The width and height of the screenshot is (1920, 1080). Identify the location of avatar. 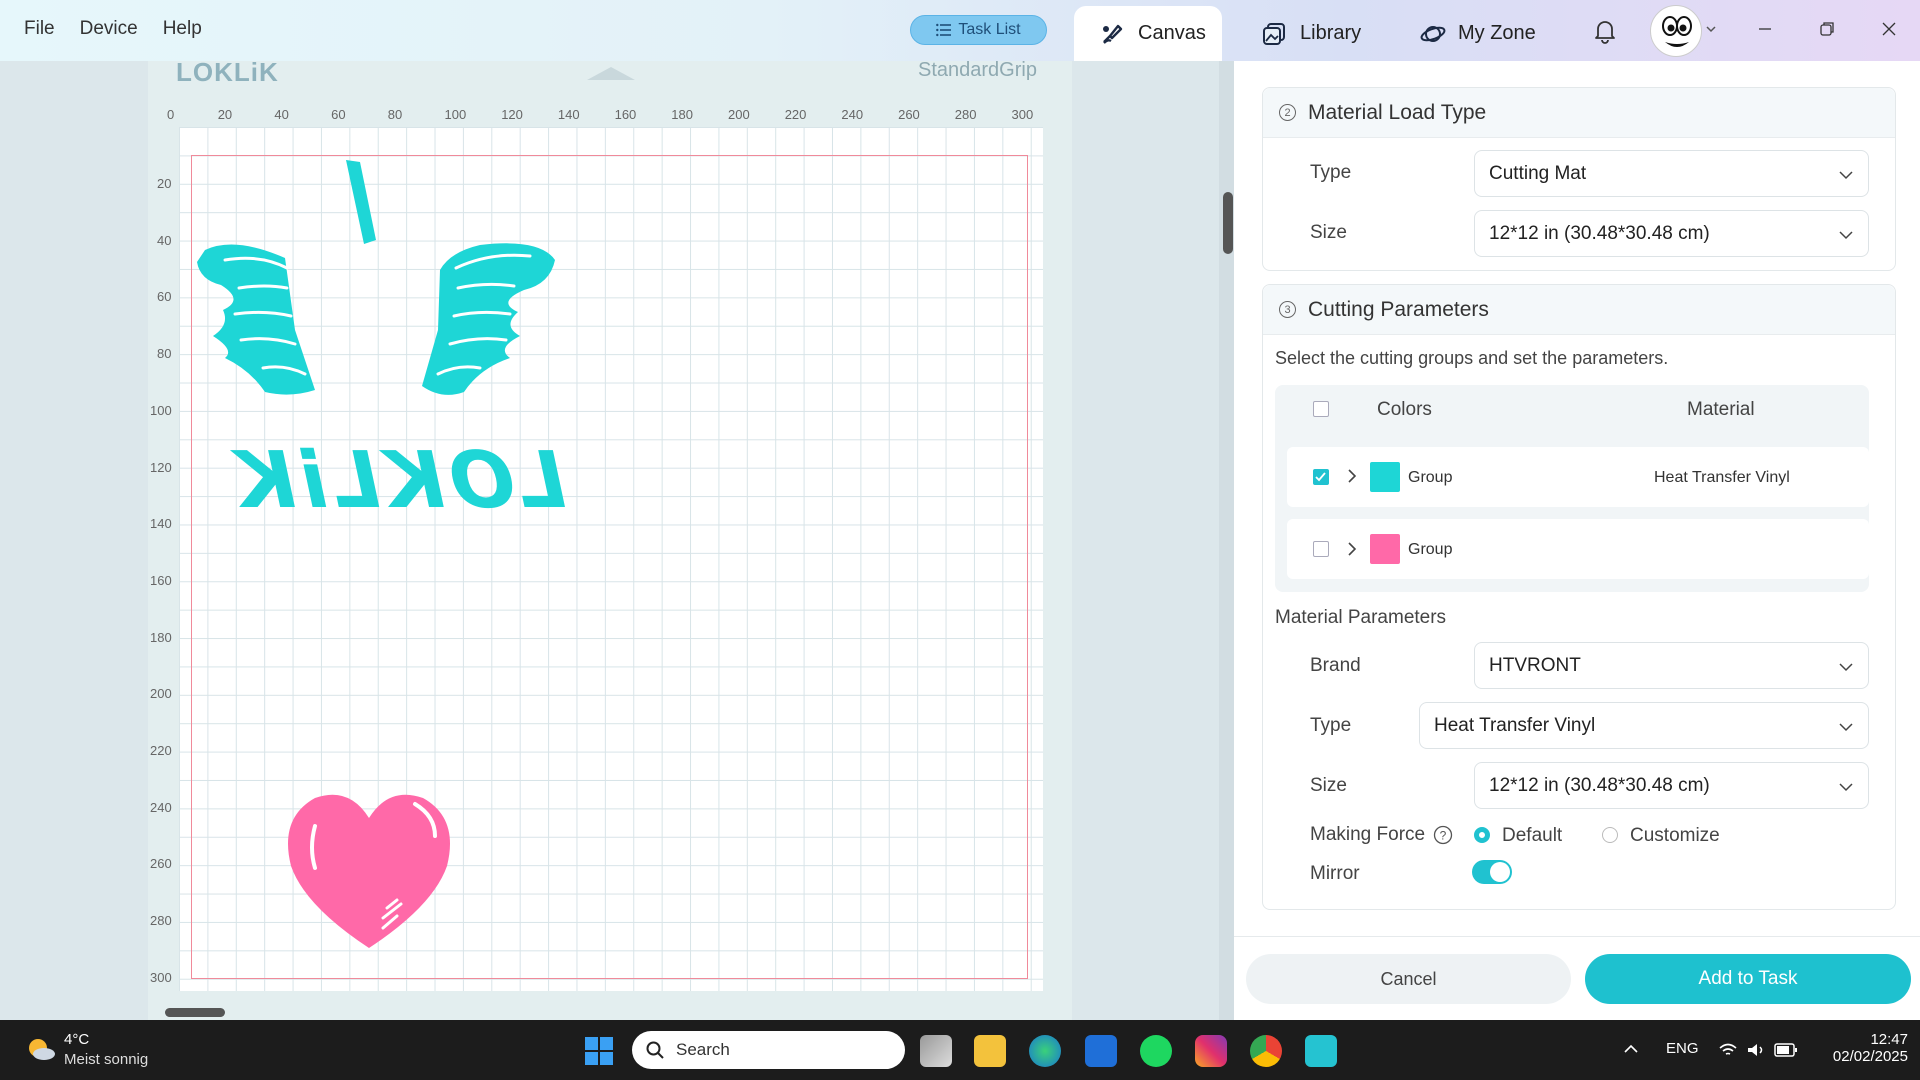
(1676, 31).